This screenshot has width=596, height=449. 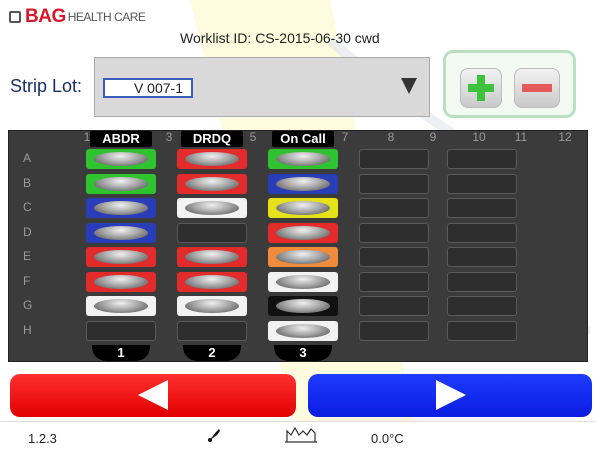 I want to click on well-black, so click(x=303, y=306).